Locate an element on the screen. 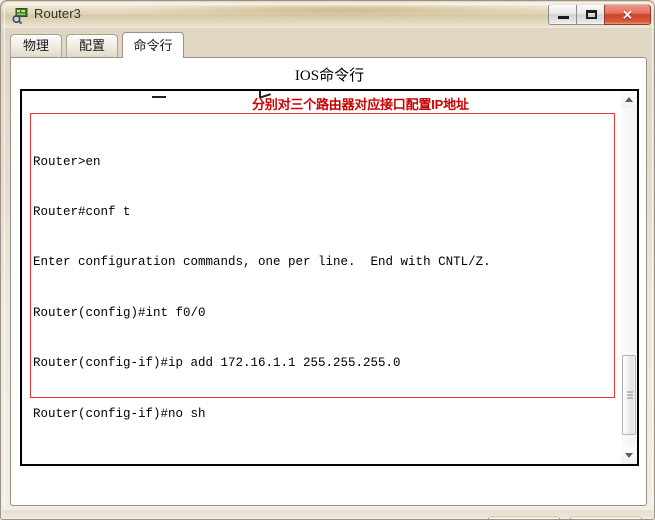 The image size is (655, 520). minimize-button is located at coordinates (562, 14).